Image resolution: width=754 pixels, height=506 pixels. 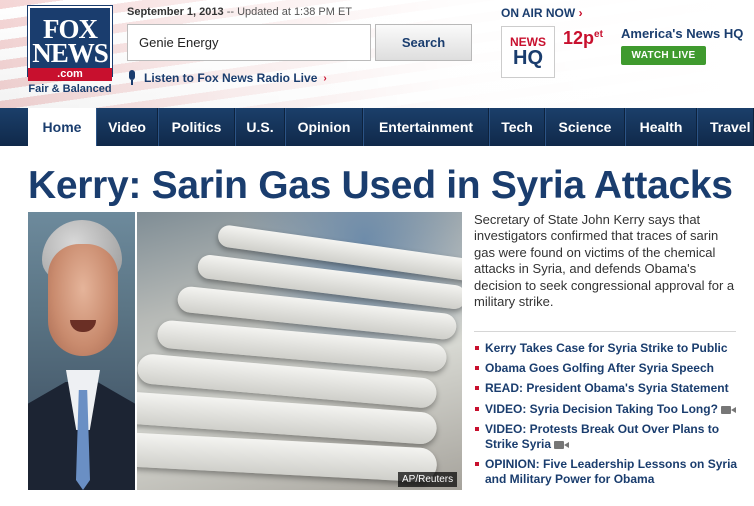 What do you see at coordinates (175, 12) in the screenshot?
I see `date-text: September 1, 2013` at bounding box center [175, 12].